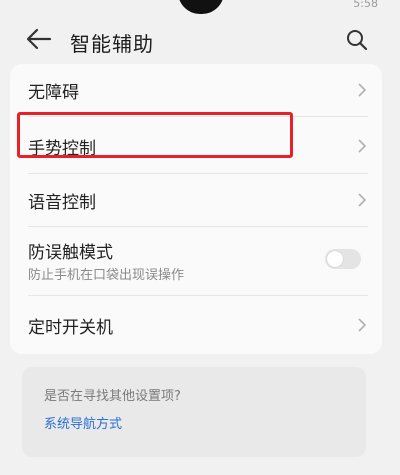 The width and height of the screenshot is (400, 475). Describe the element at coordinates (112, 396) in the screenshot. I see `suggestion-question: 是否在寻找其他设置项?` at that location.